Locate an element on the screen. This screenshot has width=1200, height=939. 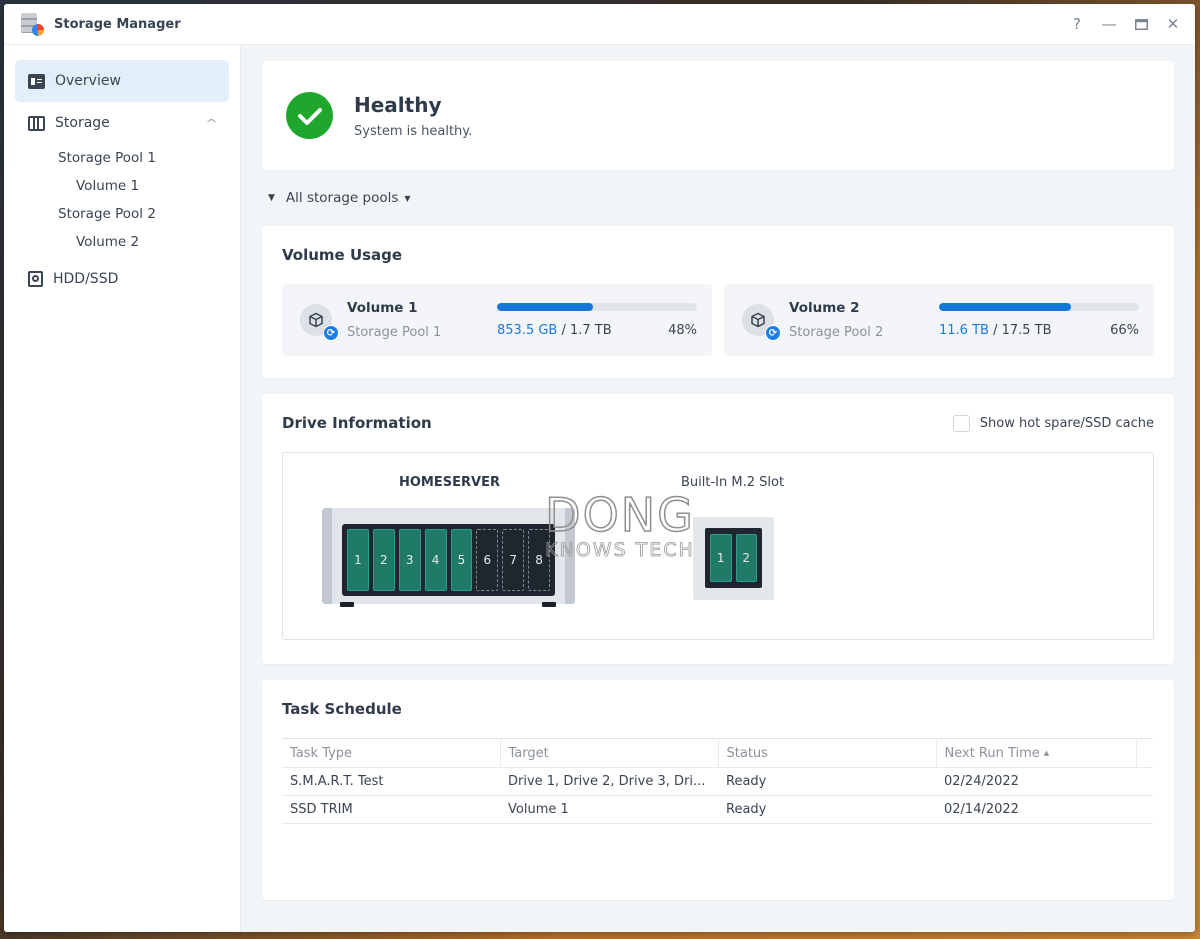
column-header-target: Target is located at coordinates (609, 753).